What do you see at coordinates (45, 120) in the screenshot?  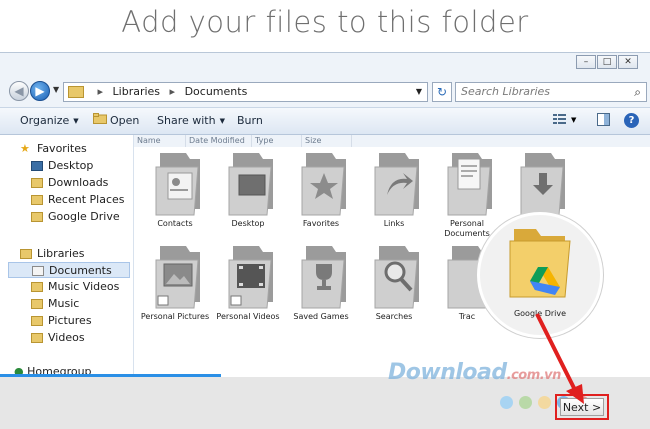 I see `organize-label: Organize` at bounding box center [45, 120].